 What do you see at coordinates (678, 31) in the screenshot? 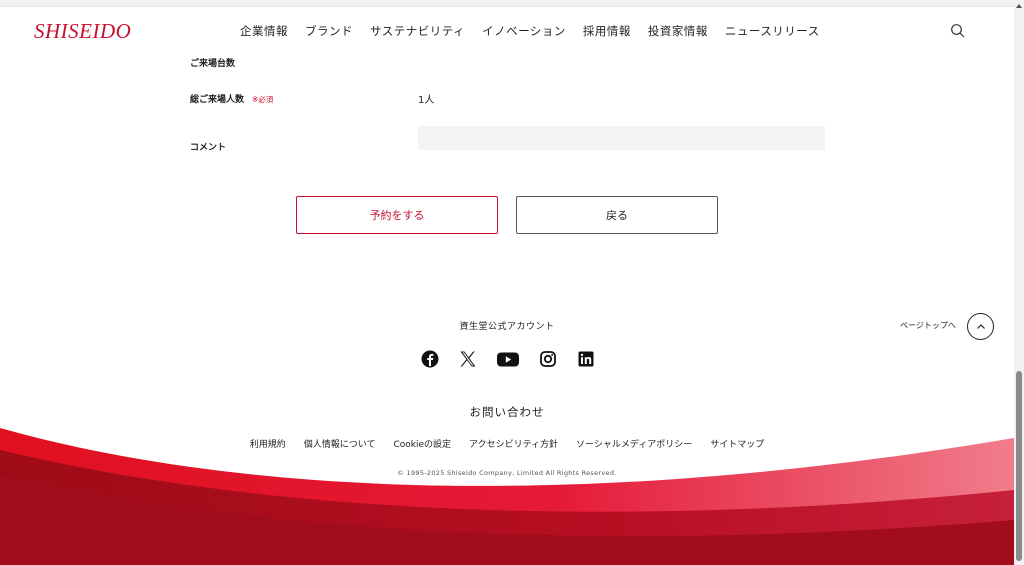
I see `nav-item-investors: 投資家情報` at bounding box center [678, 31].